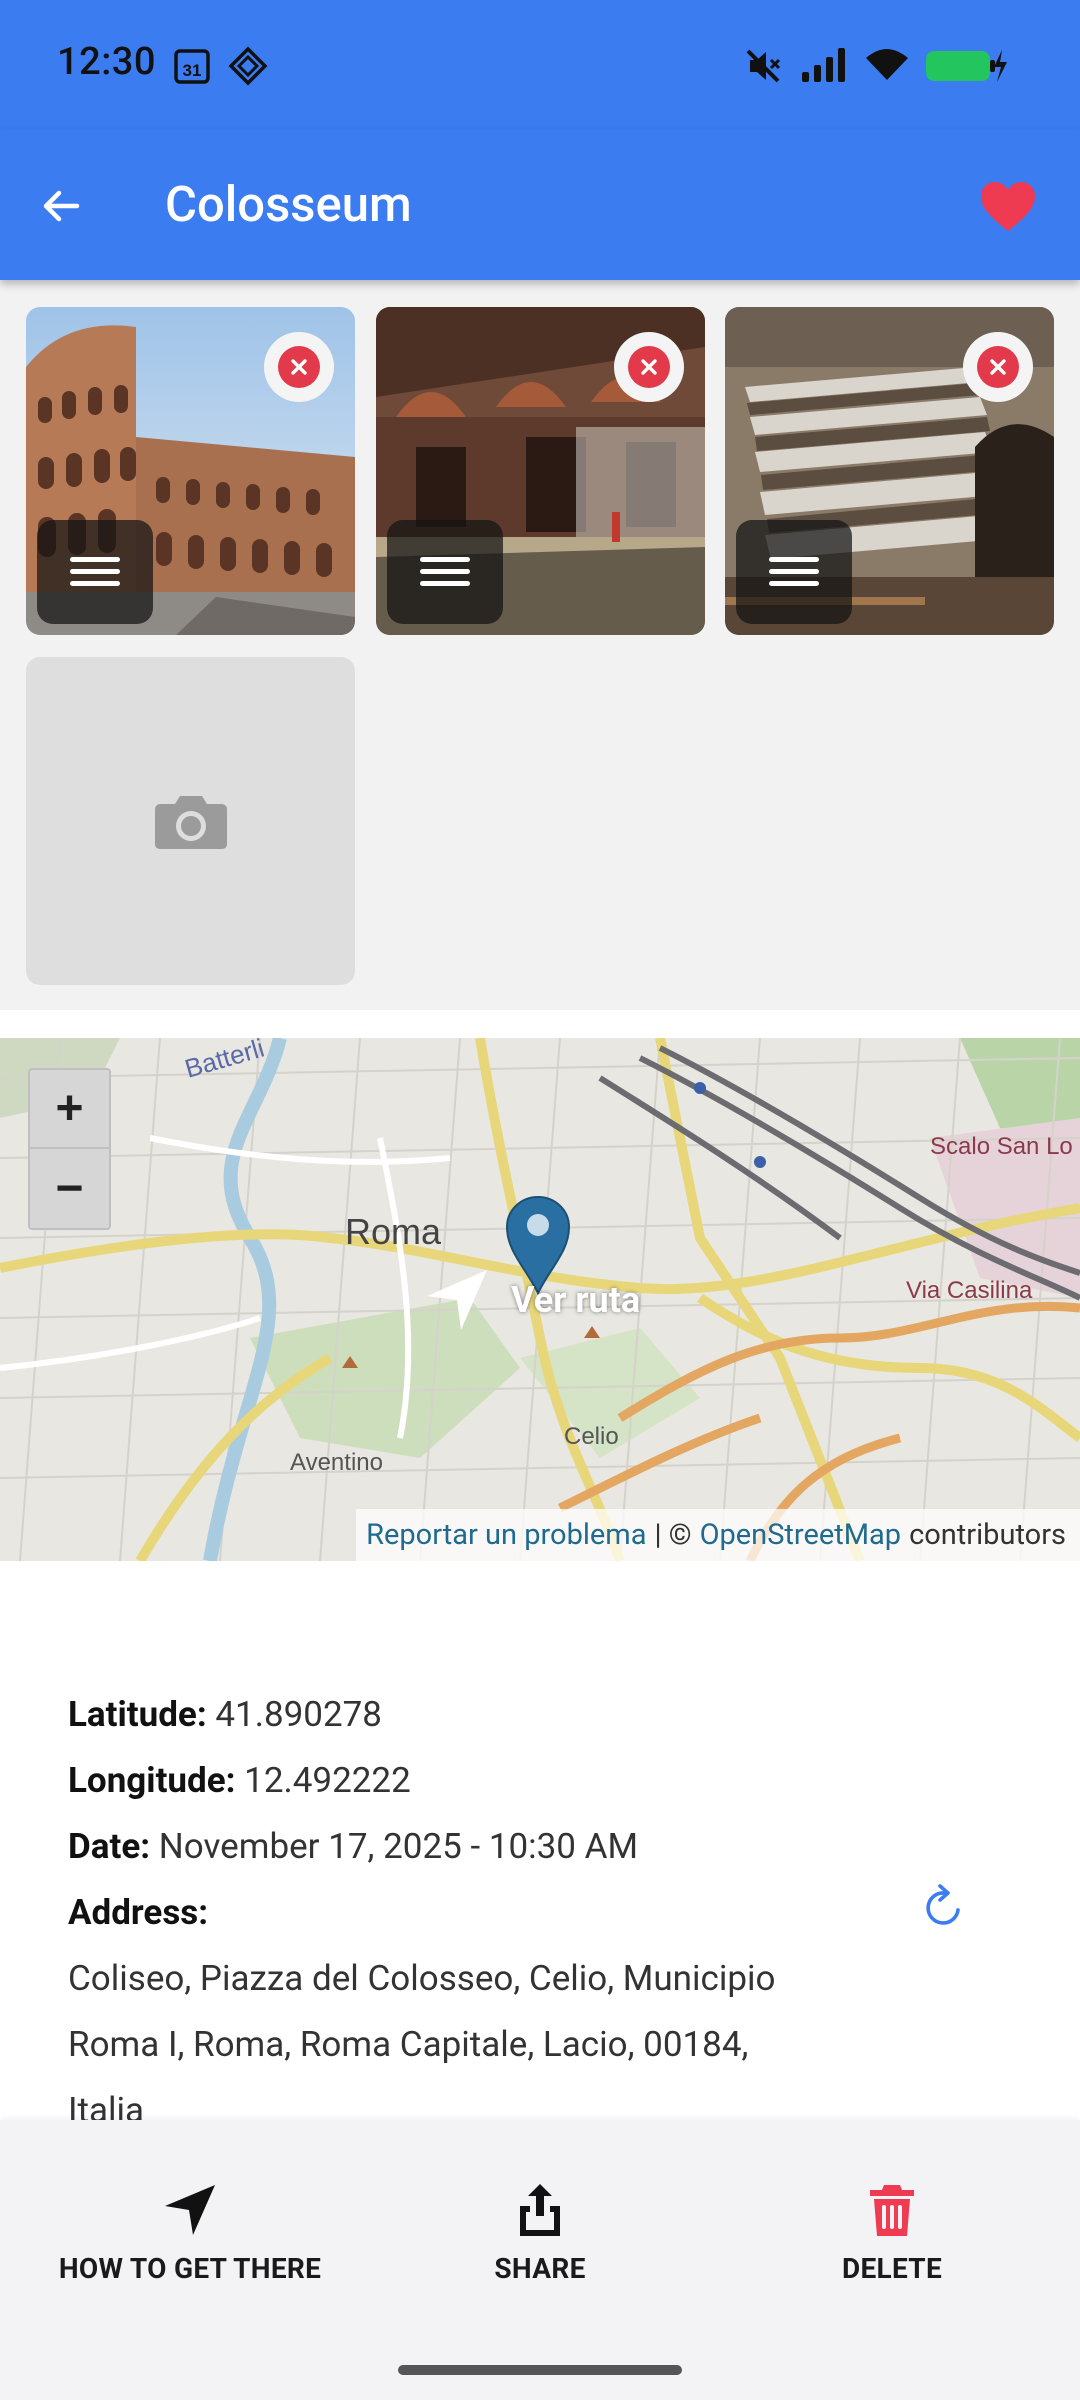 The image size is (1080, 2400). What do you see at coordinates (109, 1846) in the screenshot?
I see `date-label: Date:` at bounding box center [109, 1846].